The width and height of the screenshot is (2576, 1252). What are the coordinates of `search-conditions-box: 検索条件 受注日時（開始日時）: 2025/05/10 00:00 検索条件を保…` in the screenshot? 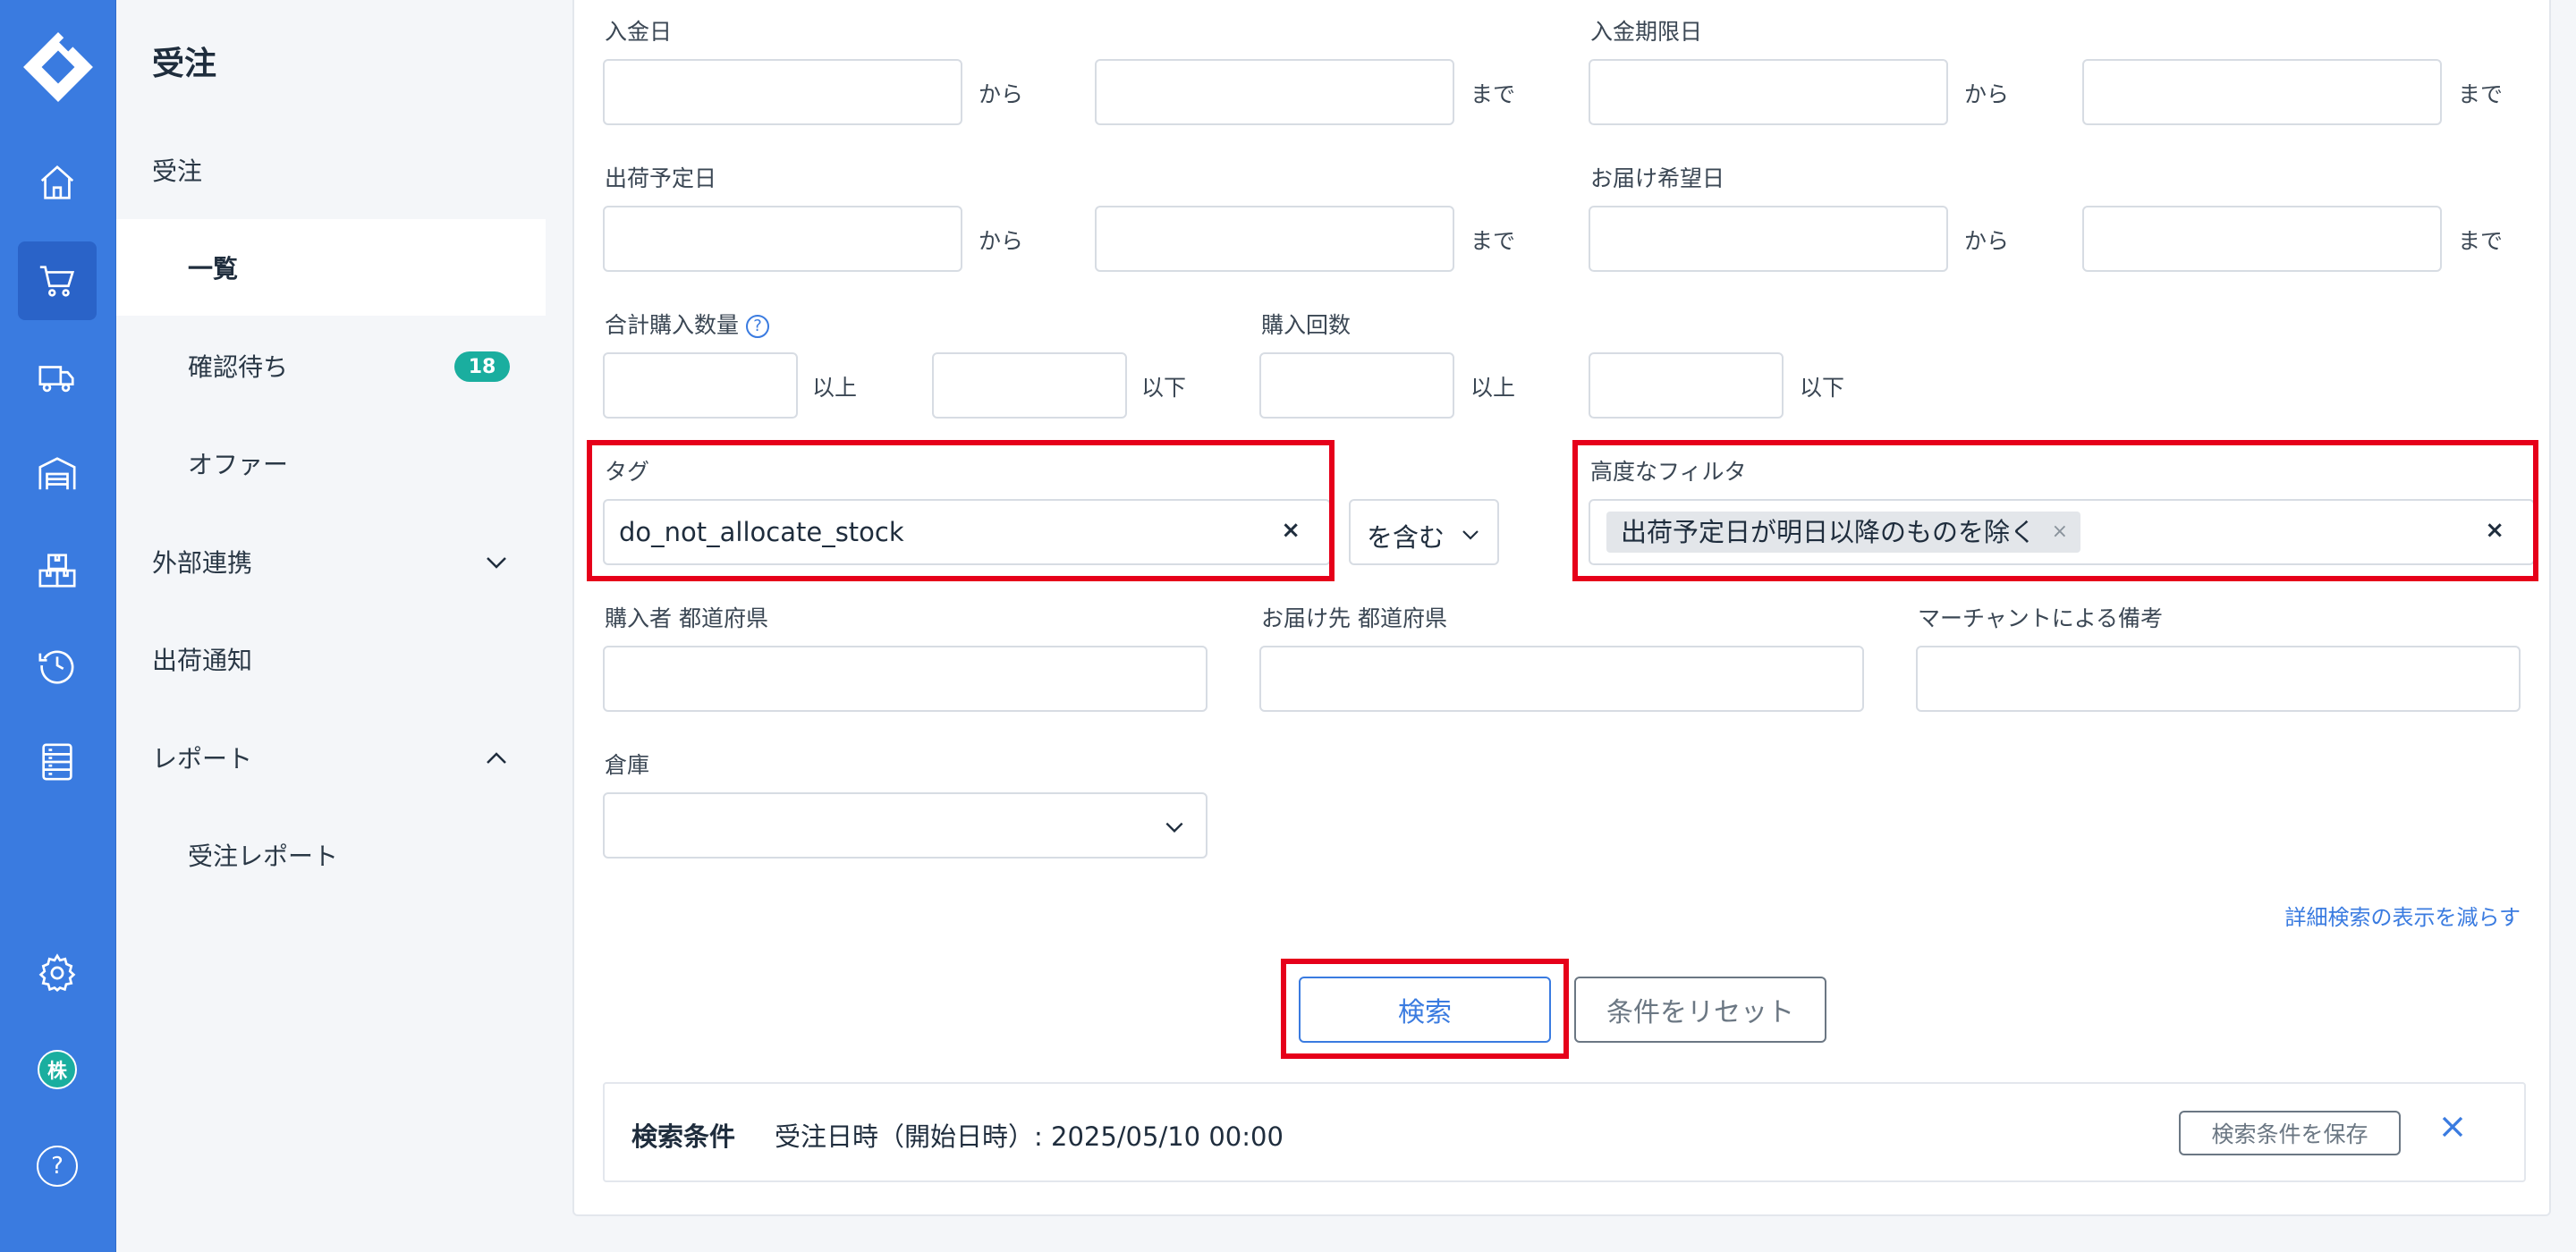 It's located at (1564, 1132).